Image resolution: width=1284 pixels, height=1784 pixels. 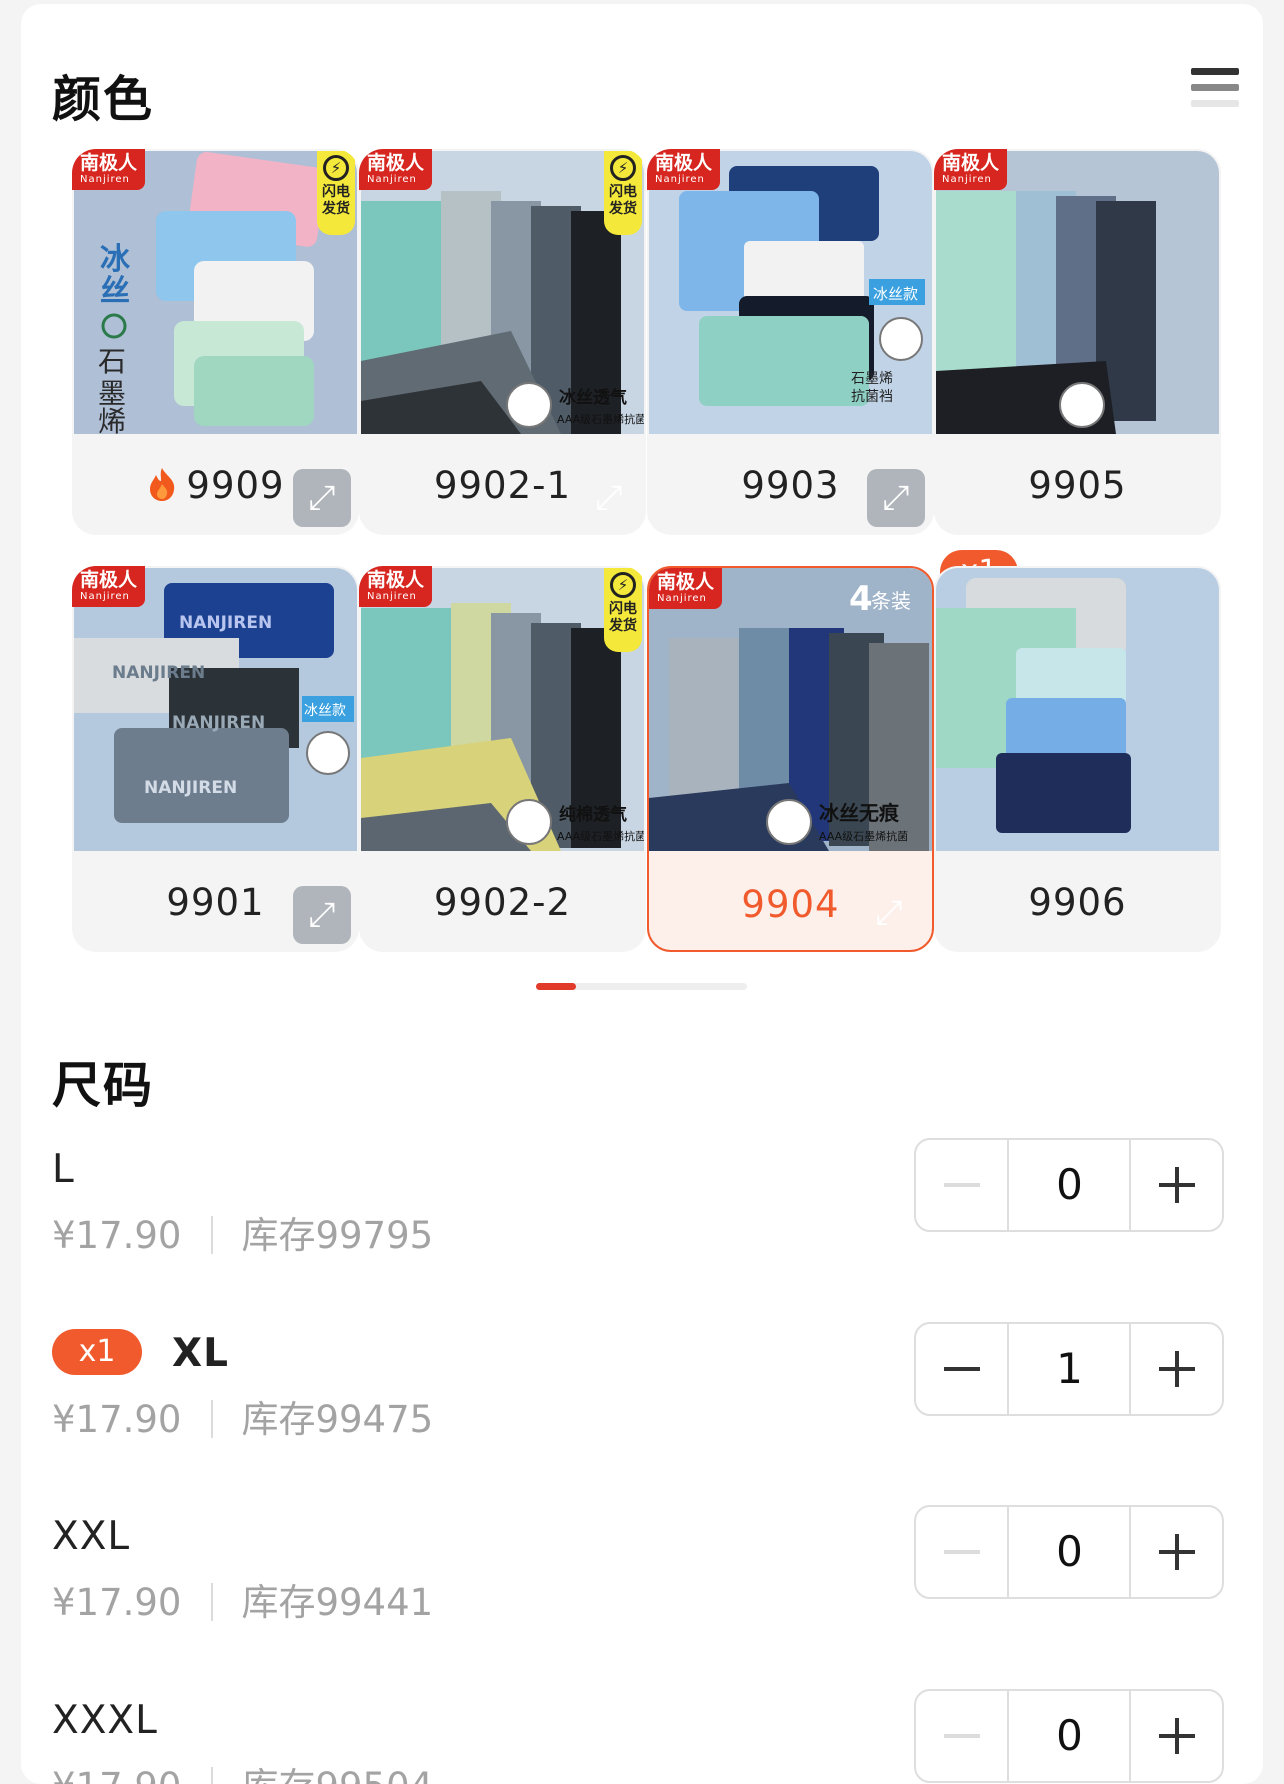 What do you see at coordinates (115, 259) in the screenshot?
I see `svg-text: 冰` at bounding box center [115, 259].